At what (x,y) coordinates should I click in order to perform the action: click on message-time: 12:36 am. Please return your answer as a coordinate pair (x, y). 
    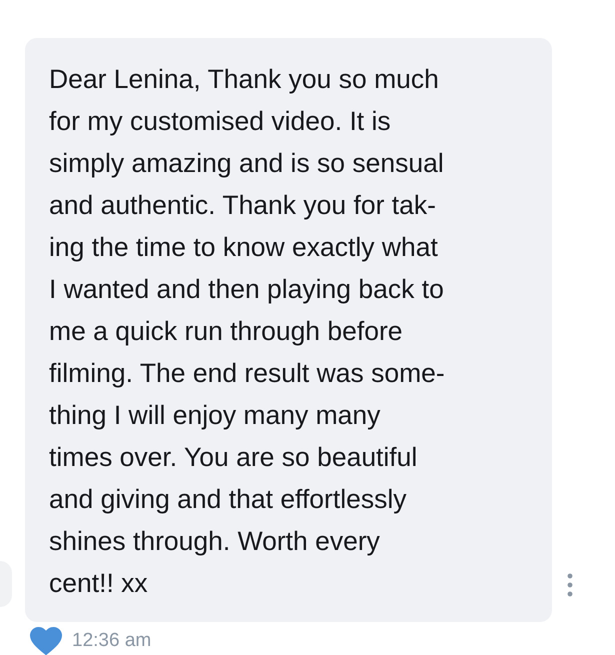
    Looking at the image, I should click on (112, 641).